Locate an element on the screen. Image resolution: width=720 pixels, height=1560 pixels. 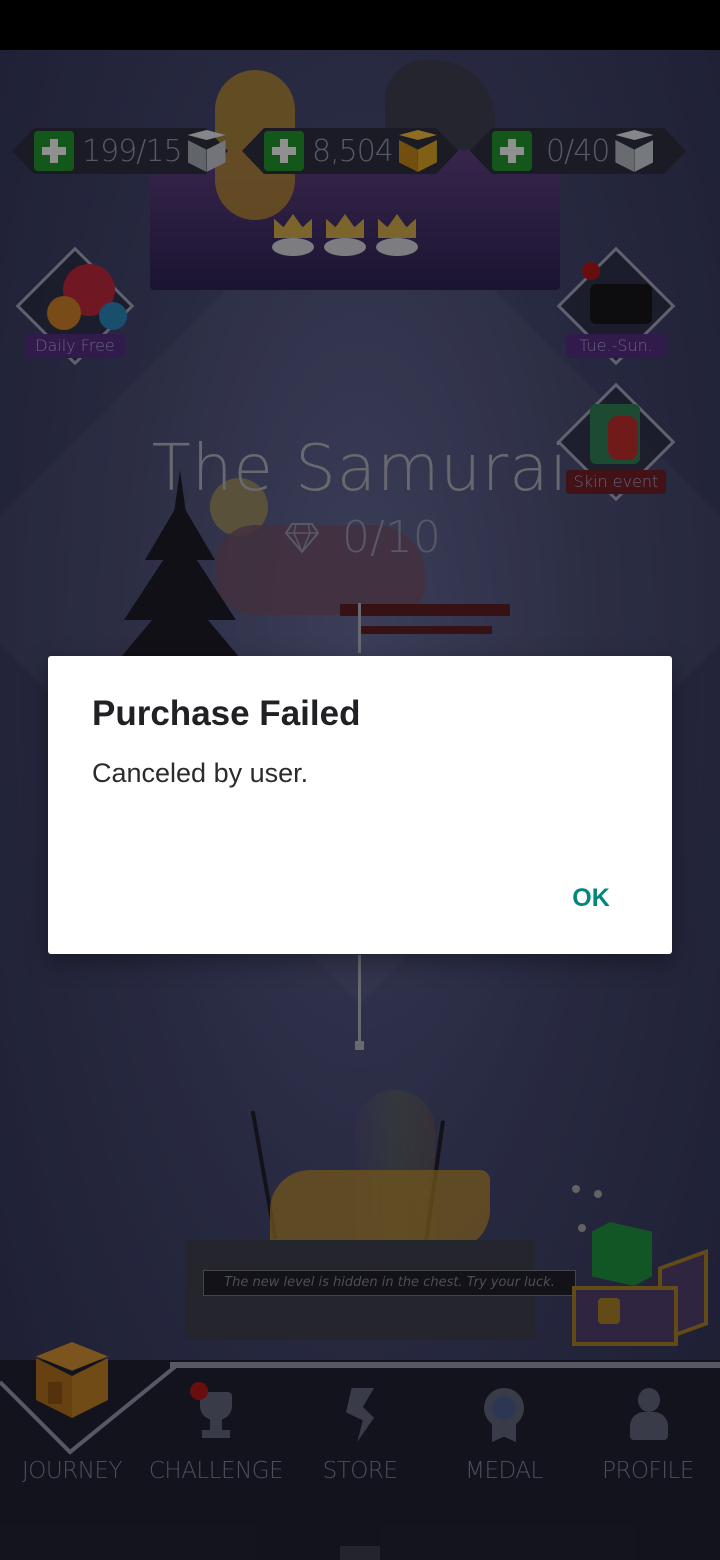
status-bar is located at coordinates (360, 25).